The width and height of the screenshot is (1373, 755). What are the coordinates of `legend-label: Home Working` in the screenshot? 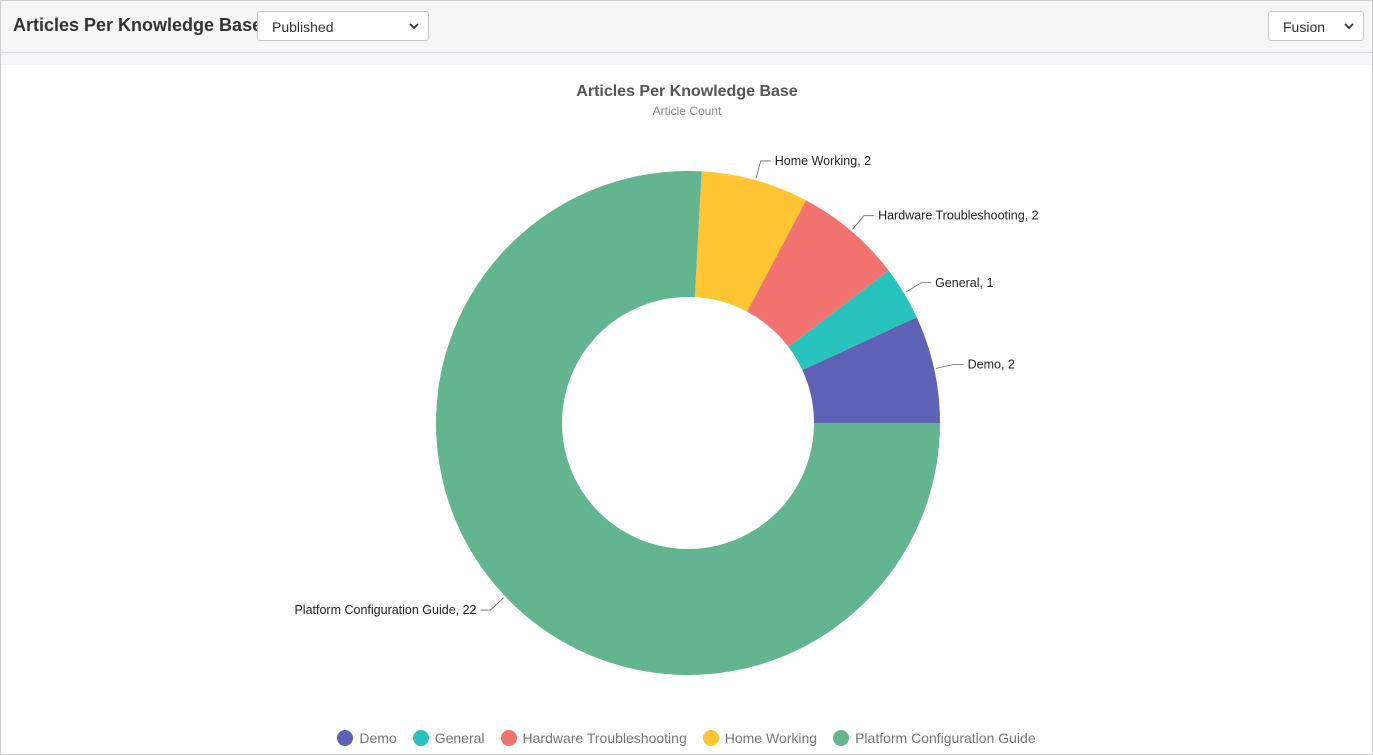 It's located at (771, 738).